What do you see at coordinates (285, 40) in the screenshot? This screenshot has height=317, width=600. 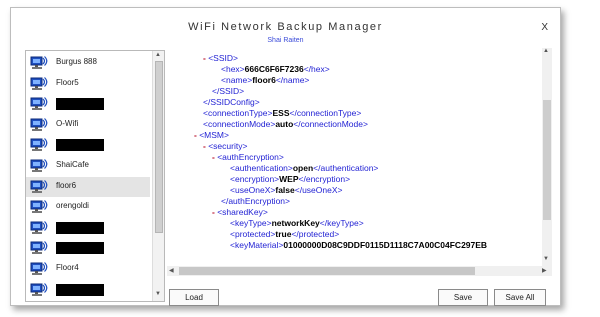 I see `window-subtitle: Shai Raiten` at bounding box center [285, 40].